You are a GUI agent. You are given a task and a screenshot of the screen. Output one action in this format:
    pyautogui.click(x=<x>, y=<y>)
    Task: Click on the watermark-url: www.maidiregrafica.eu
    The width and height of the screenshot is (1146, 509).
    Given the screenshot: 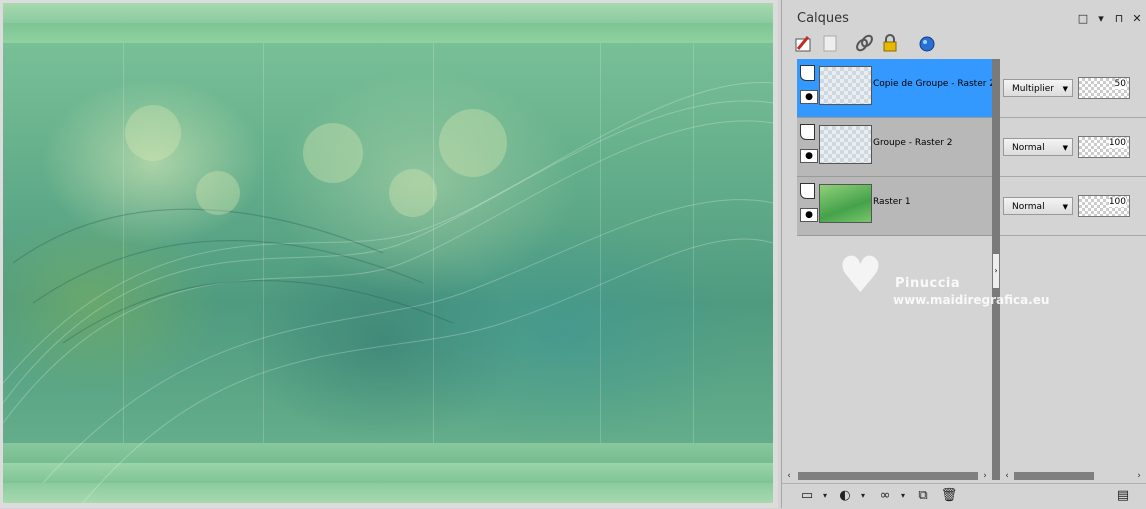 What is the action you would take?
    pyautogui.click(x=971, y=300)
    